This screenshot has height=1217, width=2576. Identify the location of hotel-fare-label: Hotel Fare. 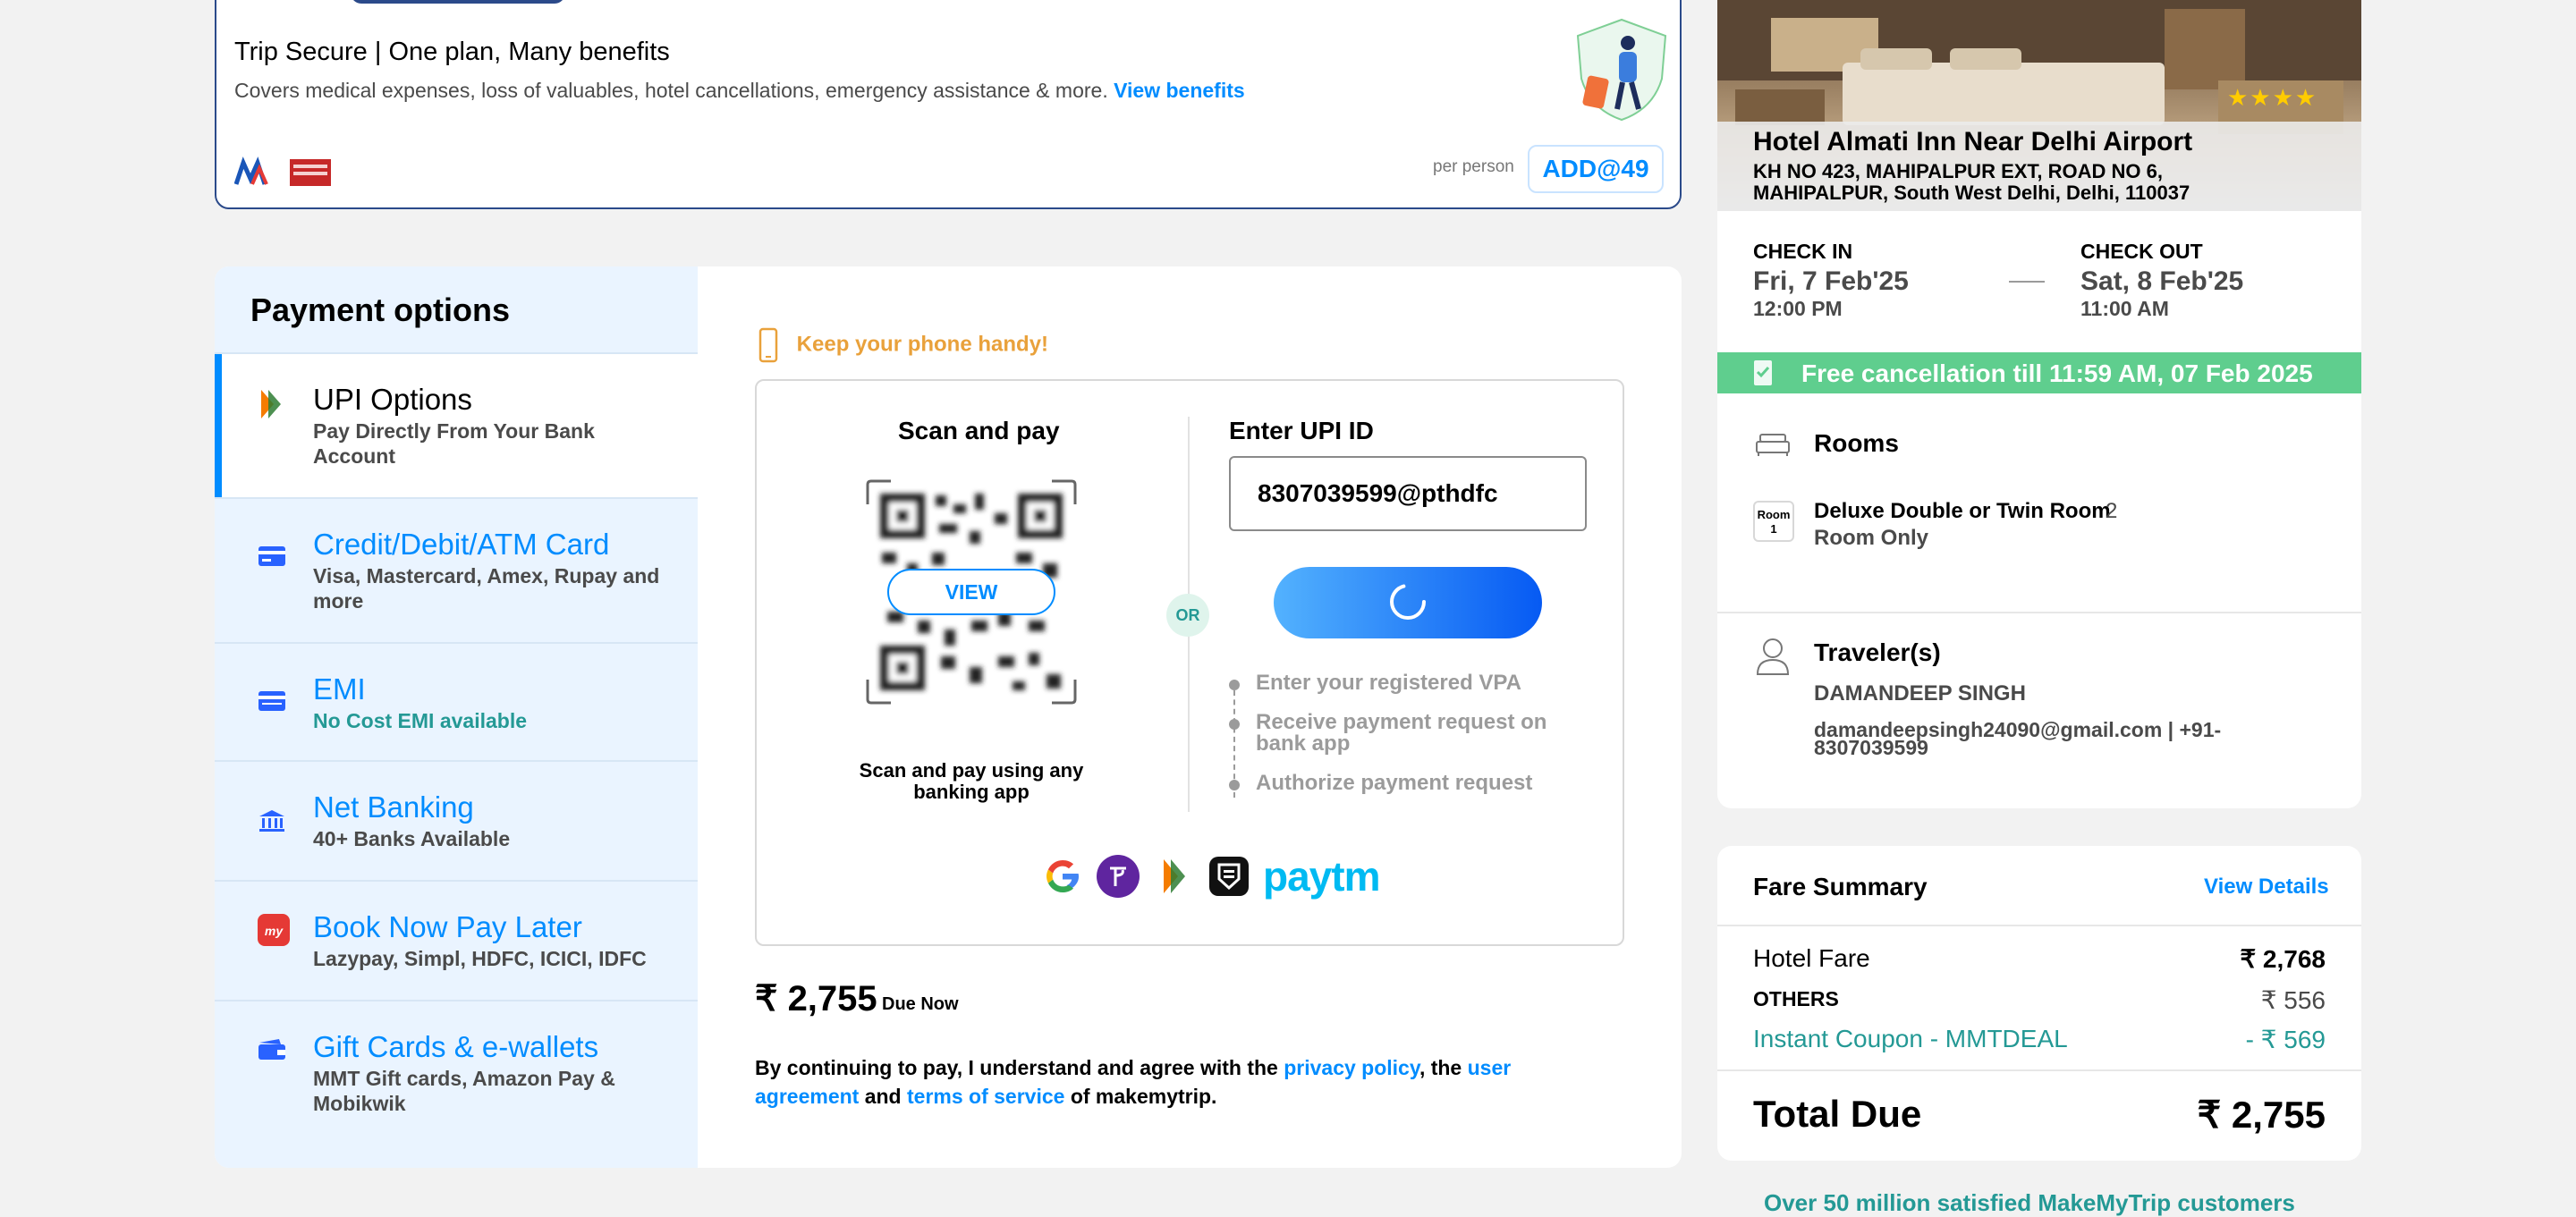
(1811, 958).